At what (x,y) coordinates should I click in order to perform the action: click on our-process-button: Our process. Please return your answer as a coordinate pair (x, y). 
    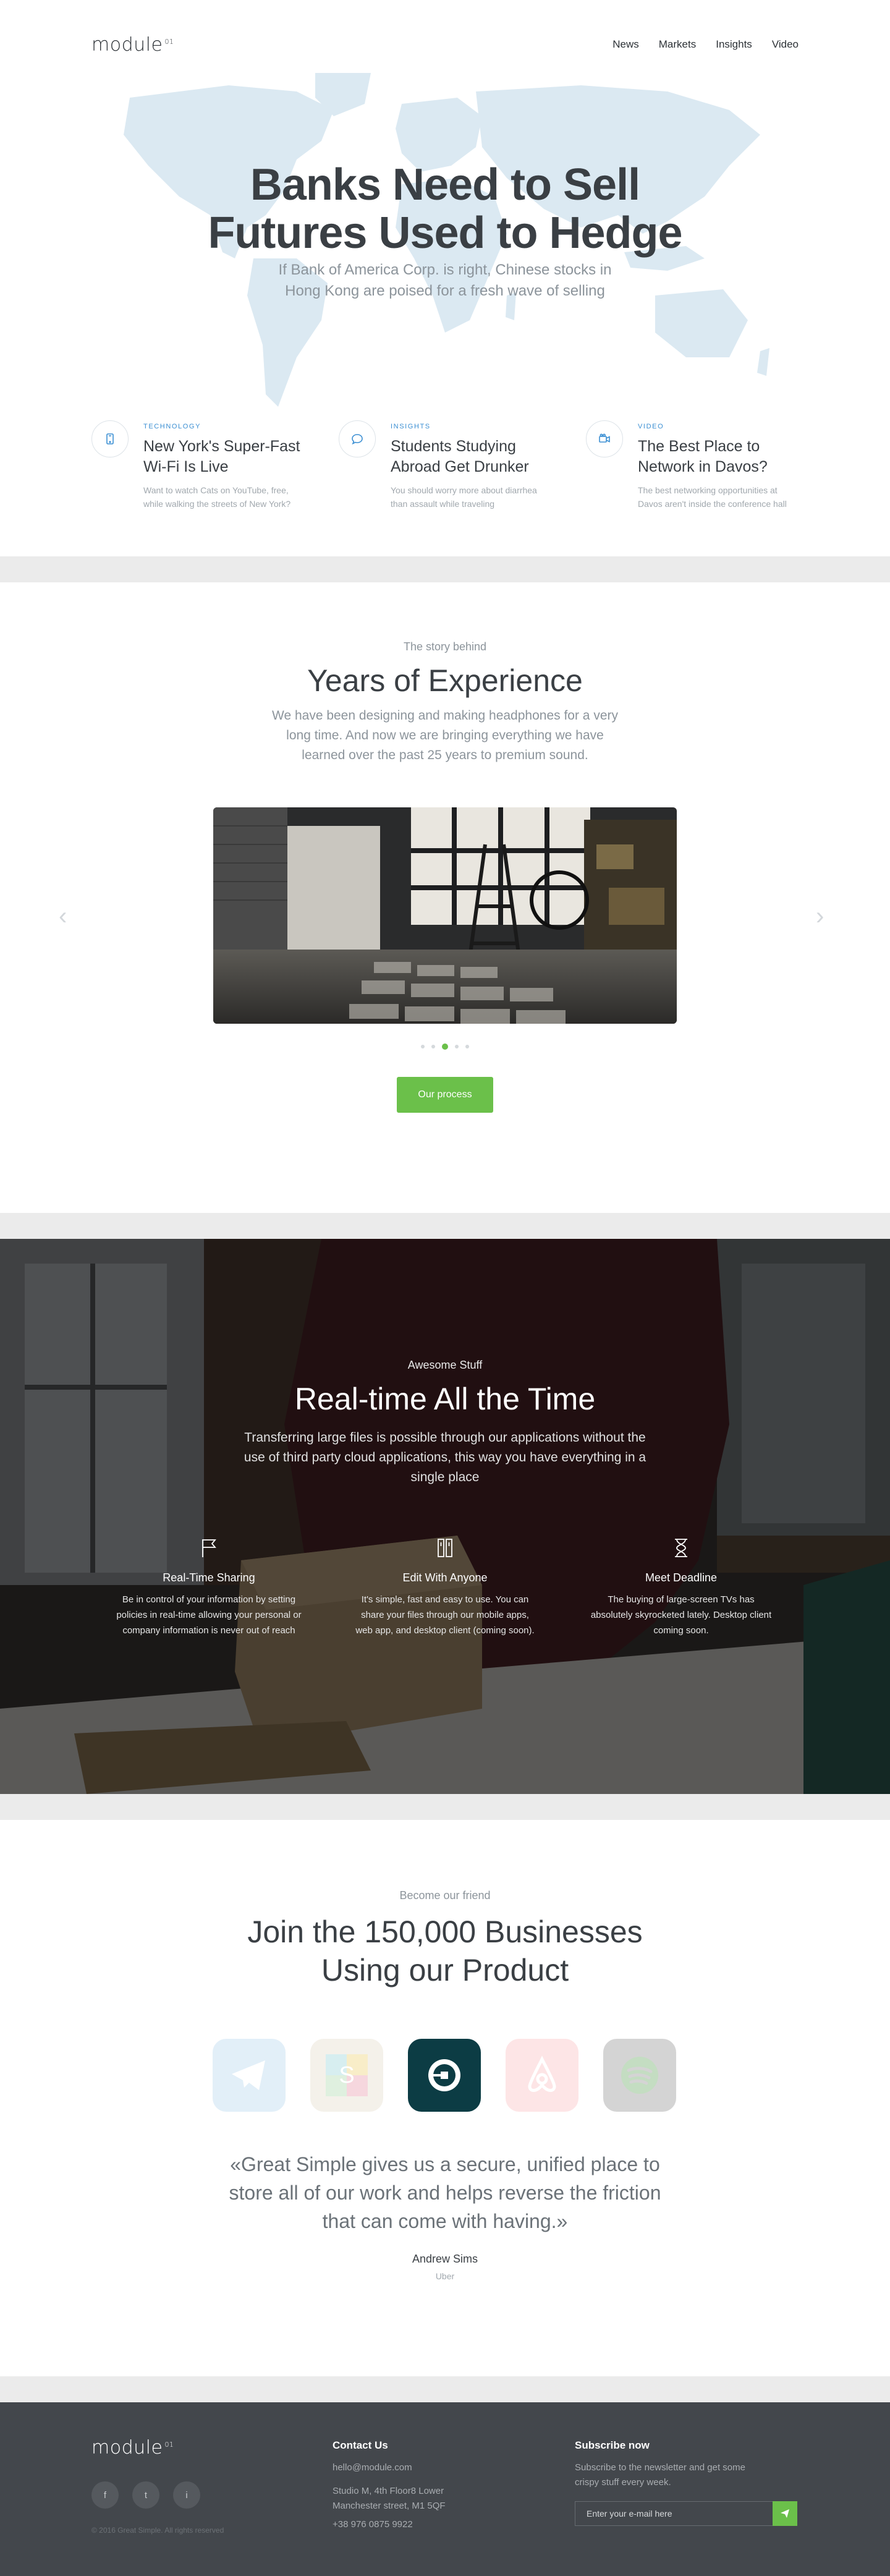
    Looking at the image, I should click on (445, 1095).